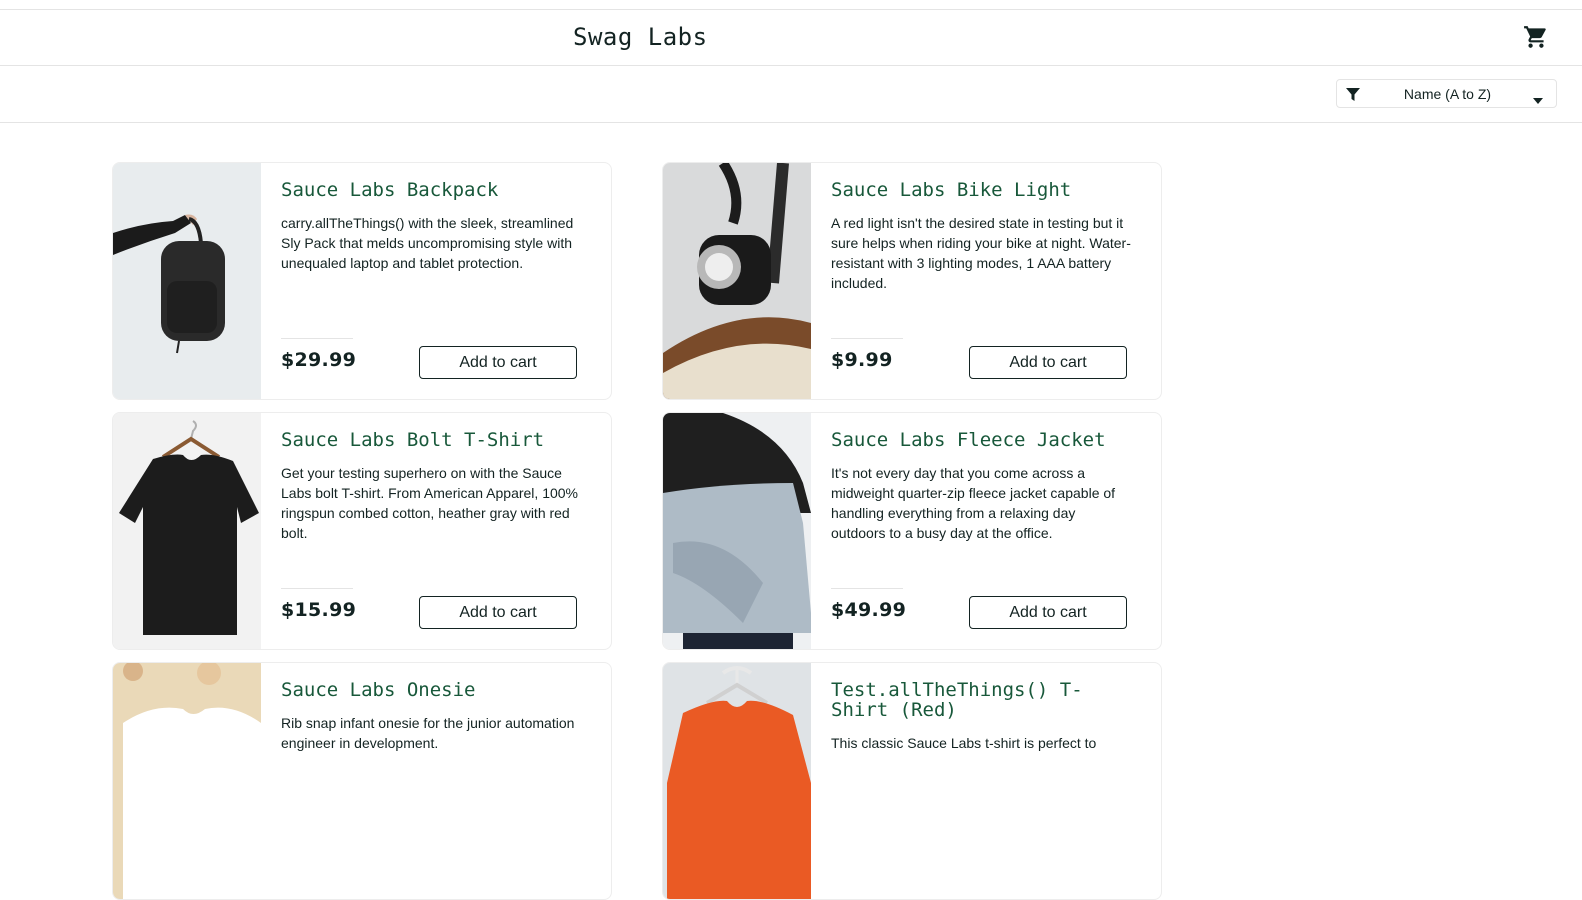  I want to click on product-price: $29.99, so click(319, 360).